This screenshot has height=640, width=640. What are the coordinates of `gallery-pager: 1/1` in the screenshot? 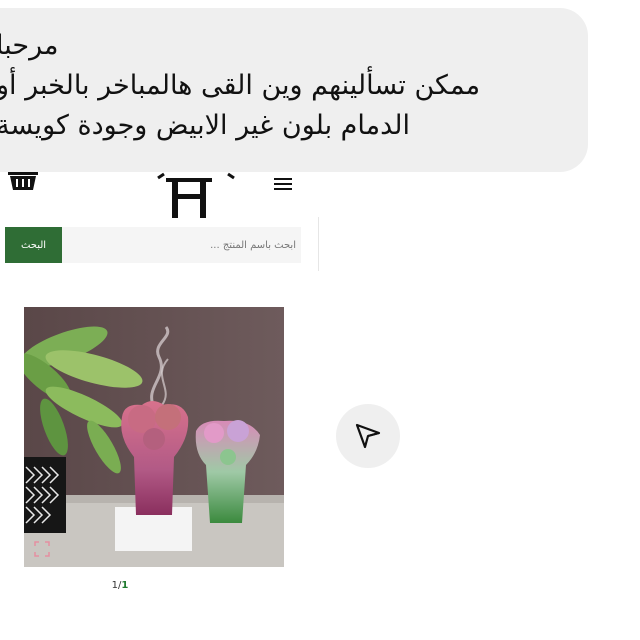 It's located at (120, 588).